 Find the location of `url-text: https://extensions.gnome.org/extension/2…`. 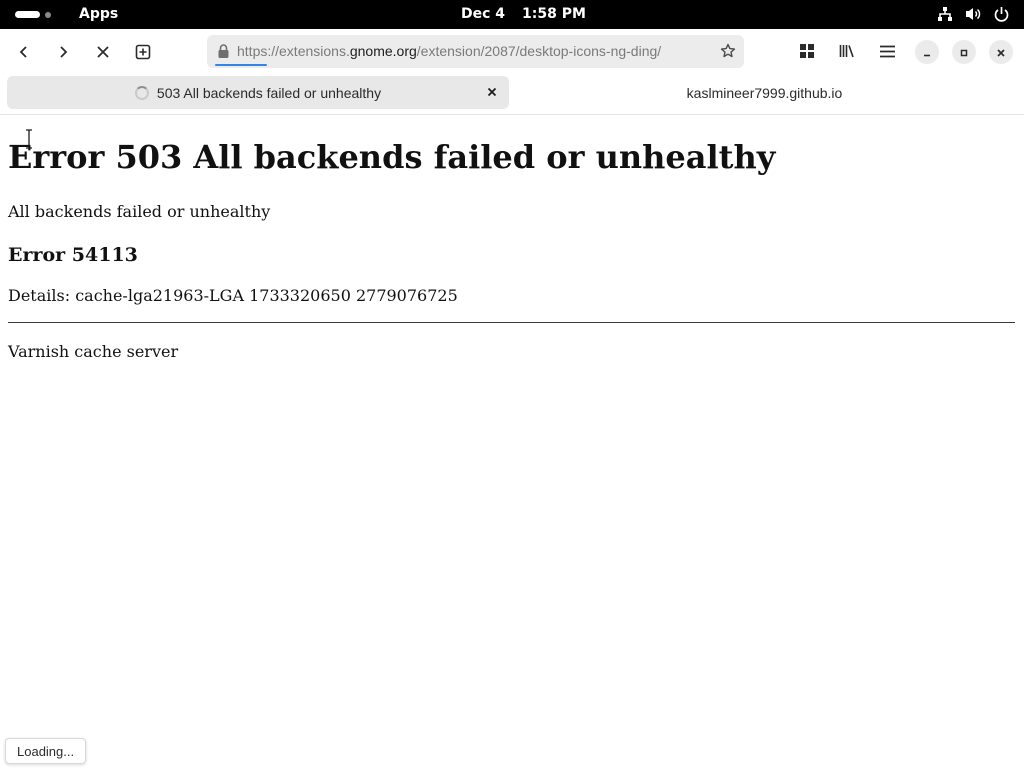

url-text: https://extensions.gnome.org/extension/2… is located at coordinates (449, 51).